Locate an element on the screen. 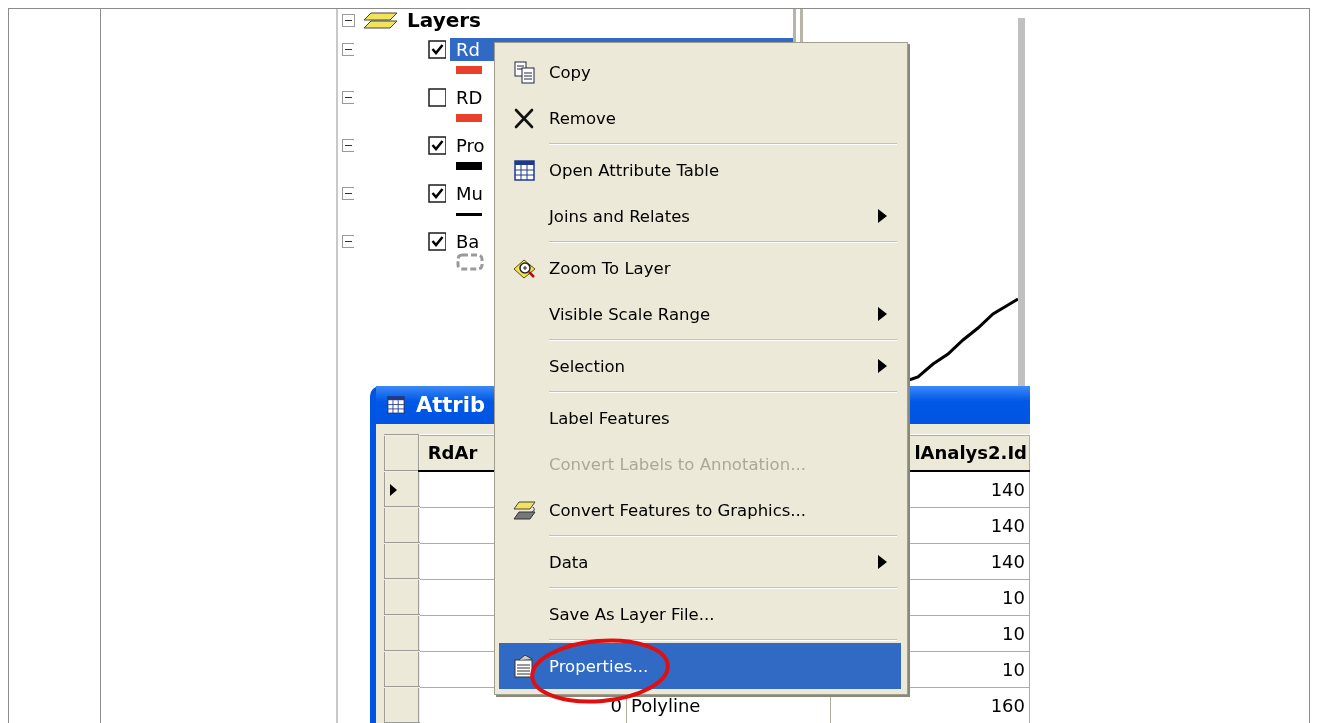 This screenshot has height=723, width=1318. window-title: Attrib is located at coordinates (450, 405).